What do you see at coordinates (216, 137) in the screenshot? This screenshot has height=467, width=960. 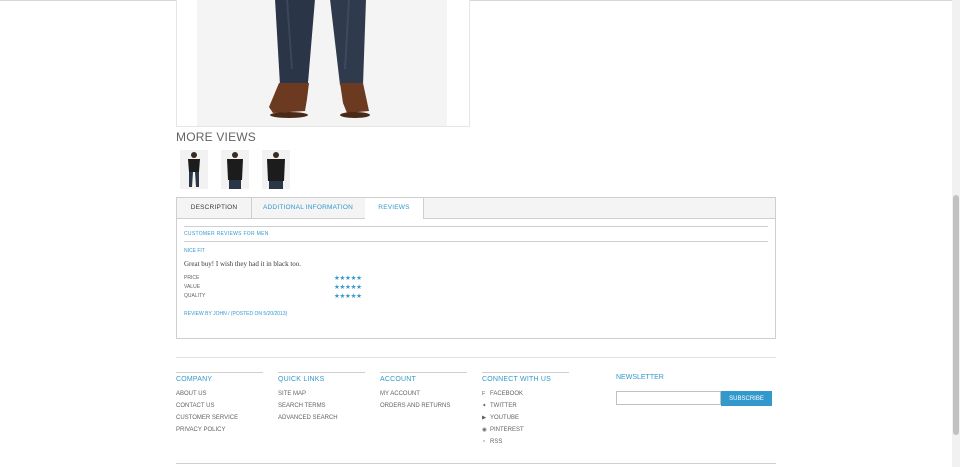 I see `more-views-title: MORE VIEWS` at bounding box center [216, 137].